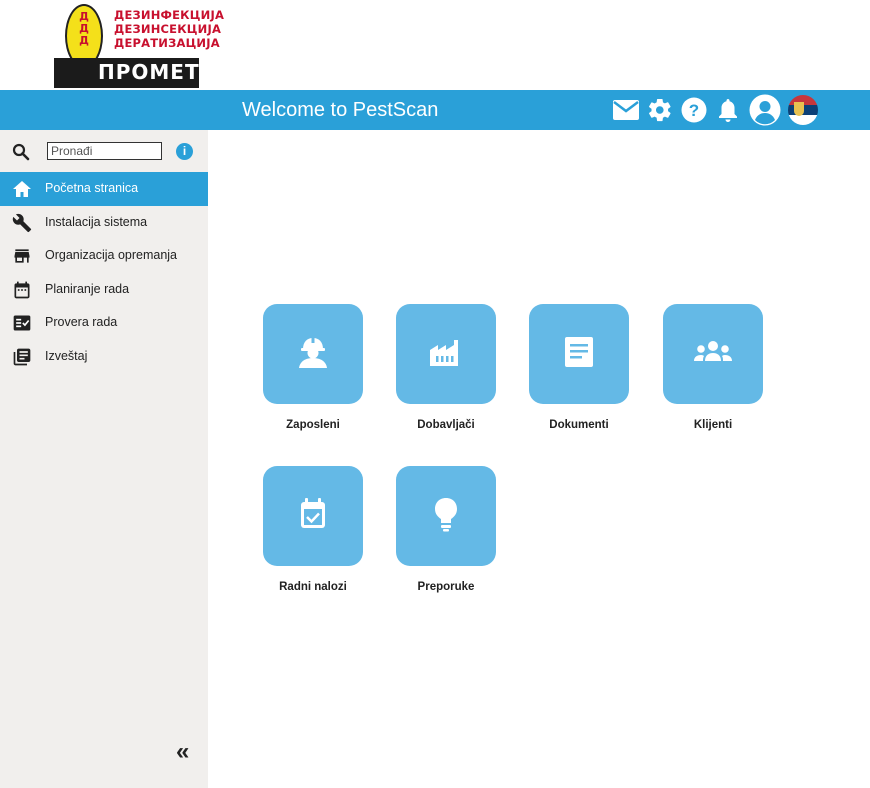 The image size is (870, 788). I want to click on store-icon, so click(22, 256).